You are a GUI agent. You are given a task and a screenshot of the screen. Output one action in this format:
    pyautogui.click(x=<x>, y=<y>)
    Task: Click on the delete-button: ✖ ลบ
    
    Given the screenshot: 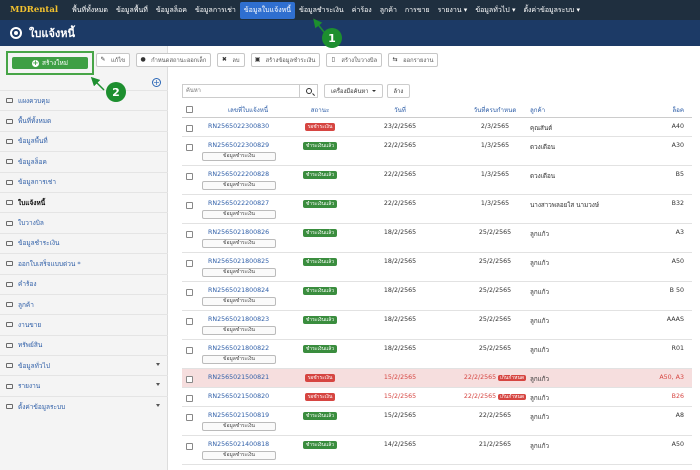 What is the action you would take?
    pyautogui.click(x=231, y=60)
    